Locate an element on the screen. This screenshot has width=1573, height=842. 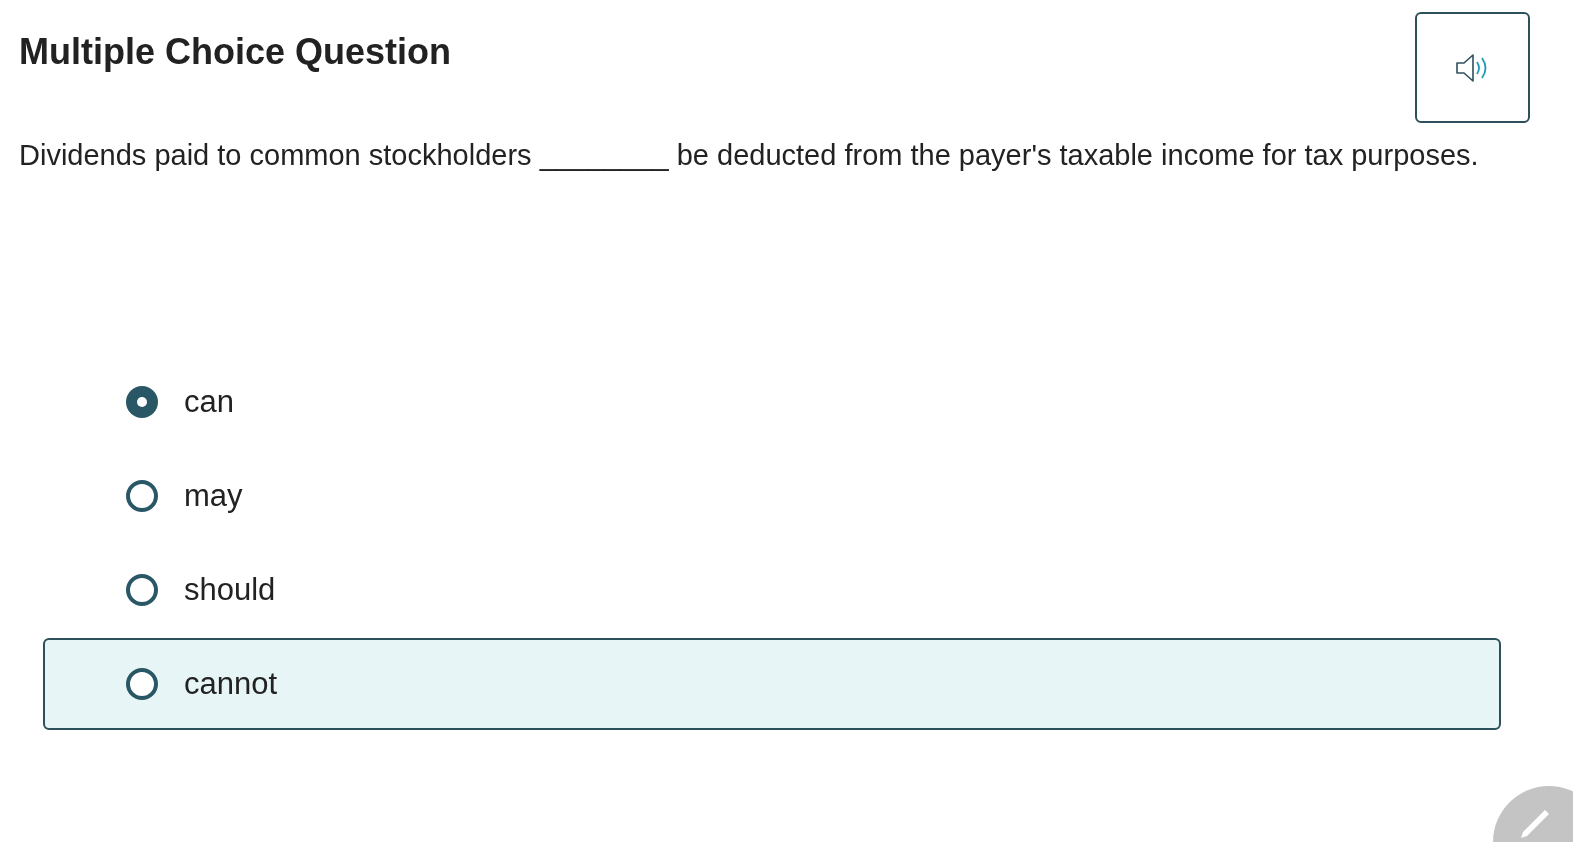
option-label: should is located at coordinates (230, 589).